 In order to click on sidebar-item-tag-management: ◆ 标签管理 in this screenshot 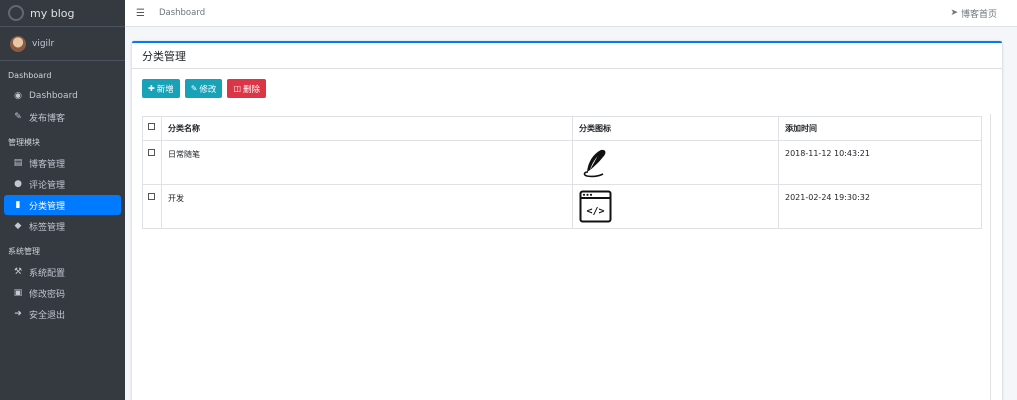, I will do `click(62, 226)`.